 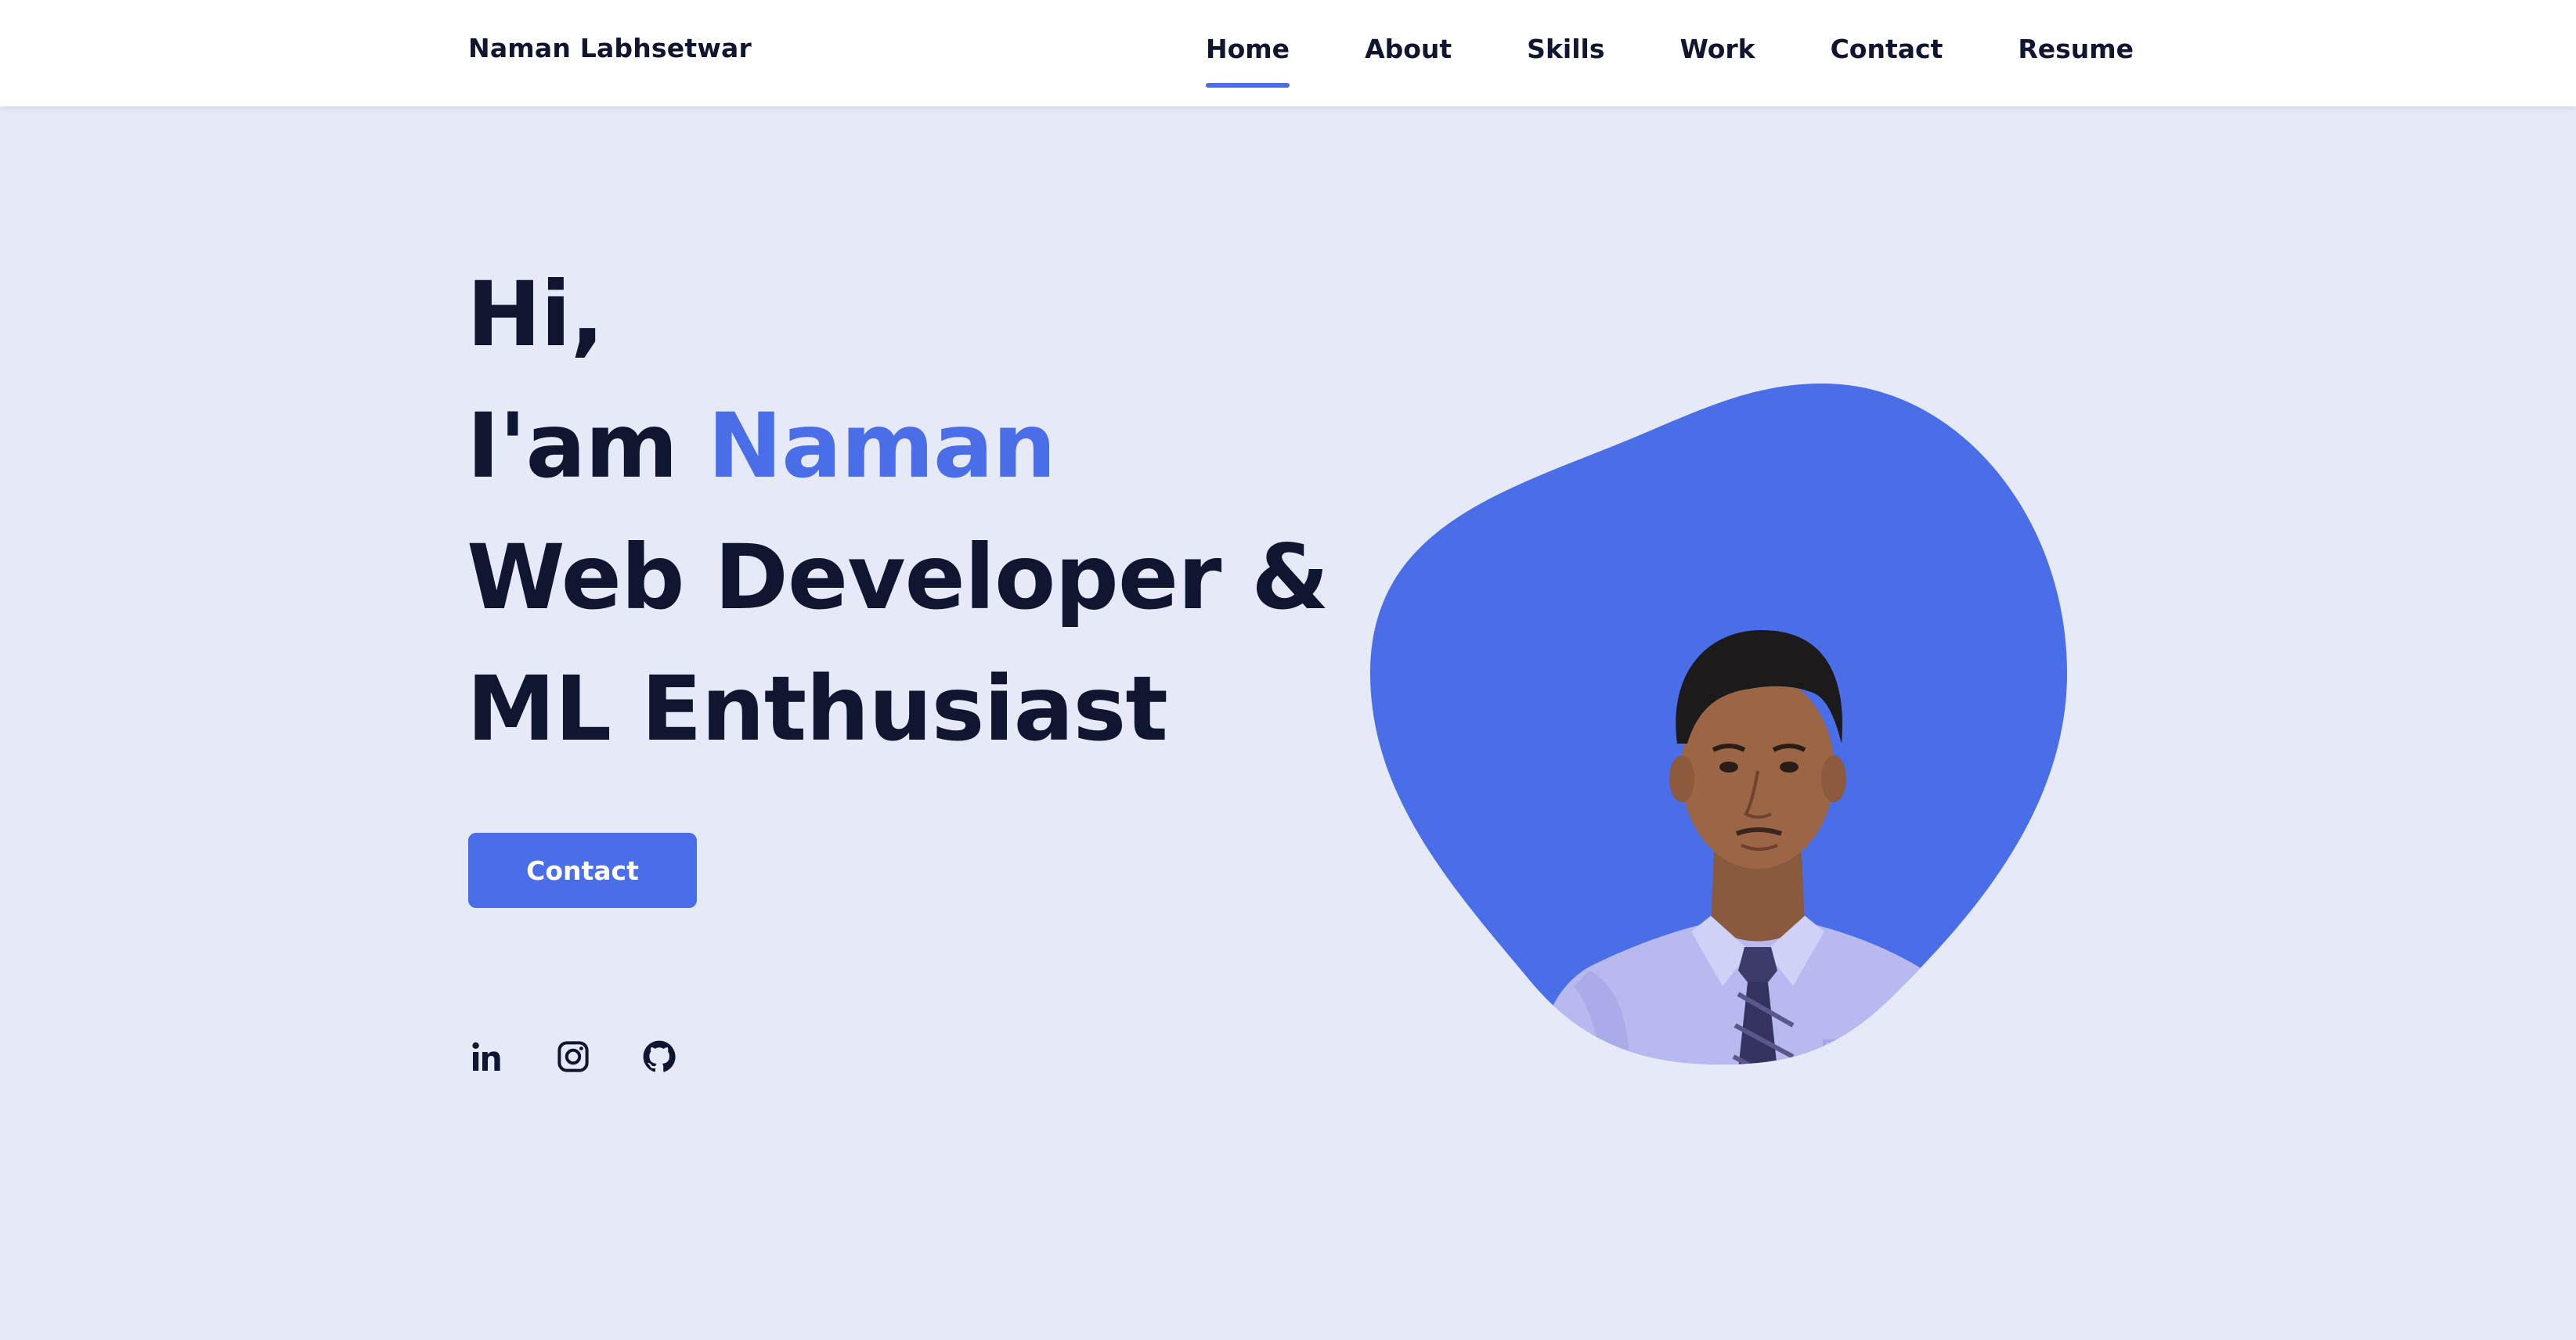 I want to click on hero-role-line-1: Web Developer &, so click(x=898, y=577).